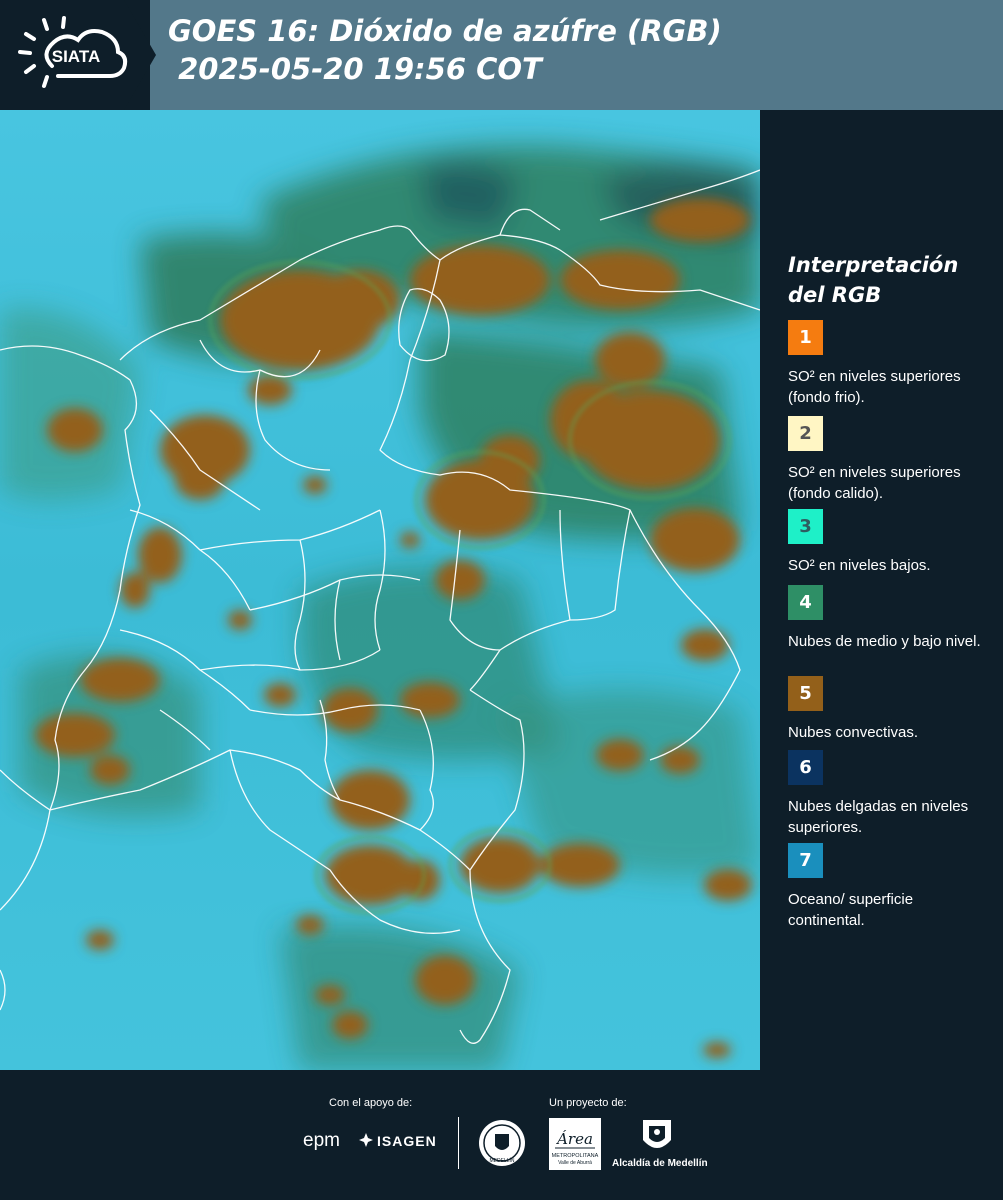 This screenshot has height=1200, width=1003. Describe the element at coordinates (445, 31) in the screenshot. I see `title-product: GOES 16: Dióxido de azúfre (RGB)` at that location.